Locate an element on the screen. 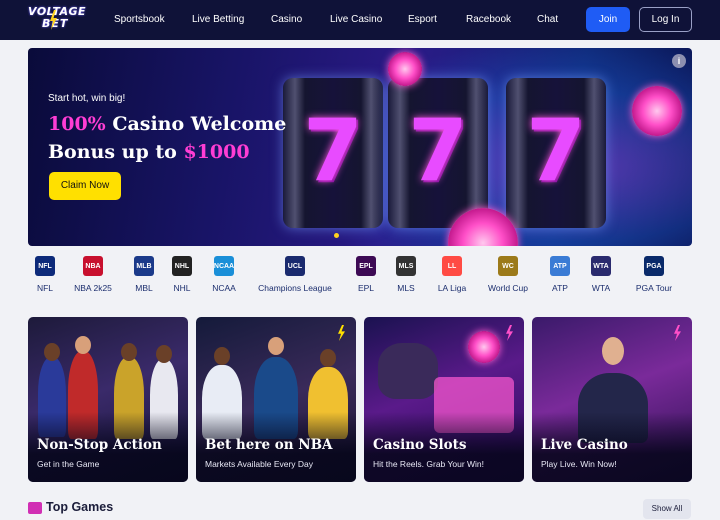 The height and width of the screenshot is (520, 720). league-logo-icon: WC is located at coordinates (508, 266).